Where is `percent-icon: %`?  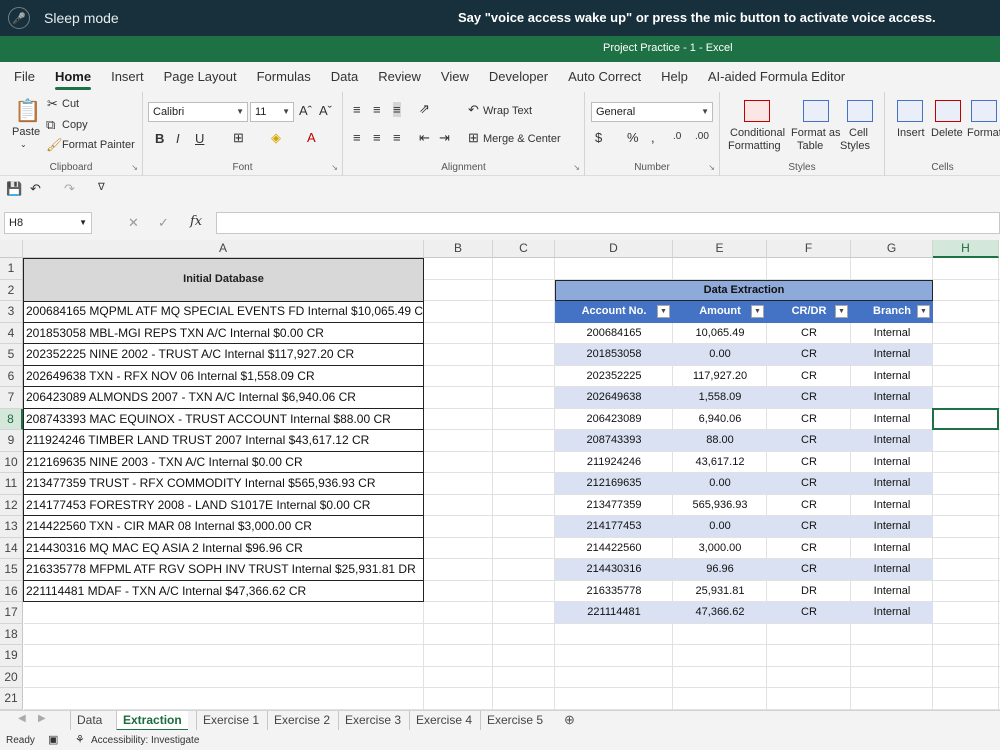 percent-icon: % is located at coordinates (633, 137).